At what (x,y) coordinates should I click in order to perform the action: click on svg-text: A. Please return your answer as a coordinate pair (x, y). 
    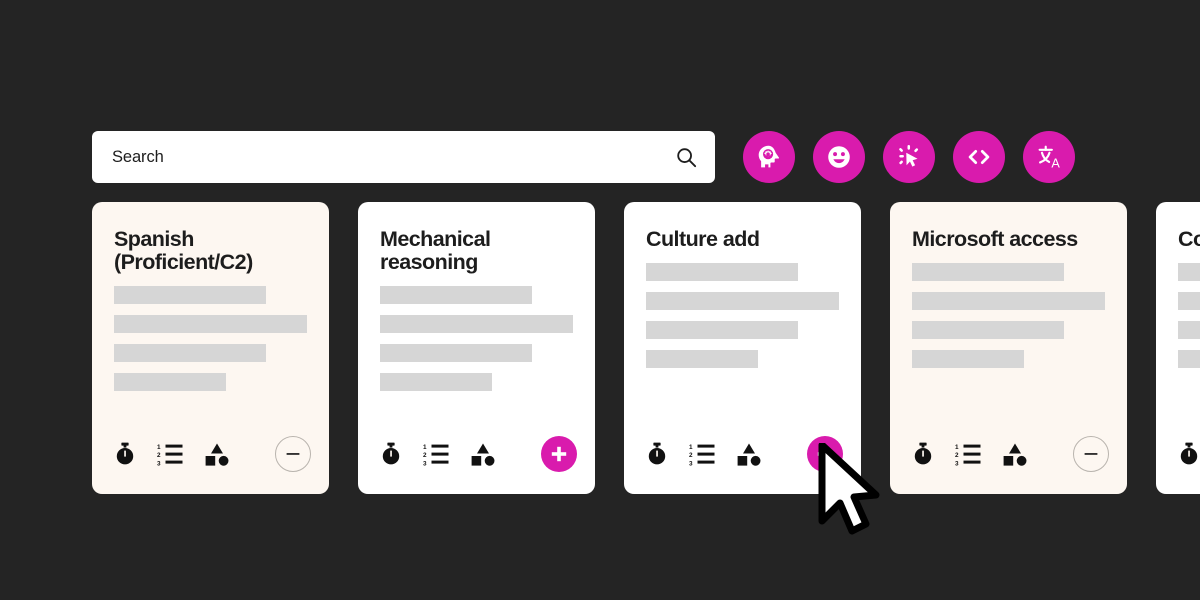
    Looking at the image, I should click on (1055, 164).